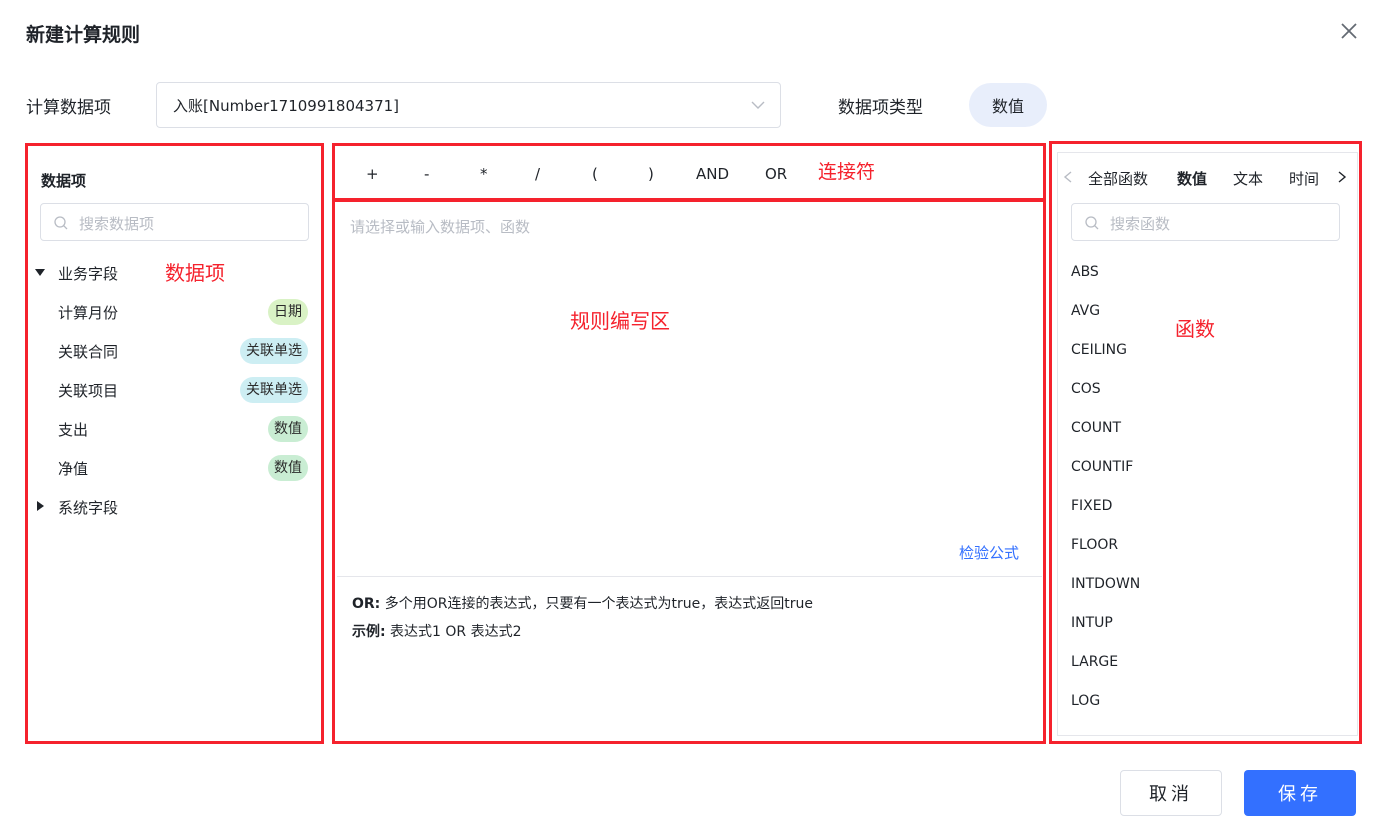 The width and height of the screenshot is (1380, 826). Describe the element at coordinates (1091, 506) in the screenshot. I see `function-item: FIXED` at that location.